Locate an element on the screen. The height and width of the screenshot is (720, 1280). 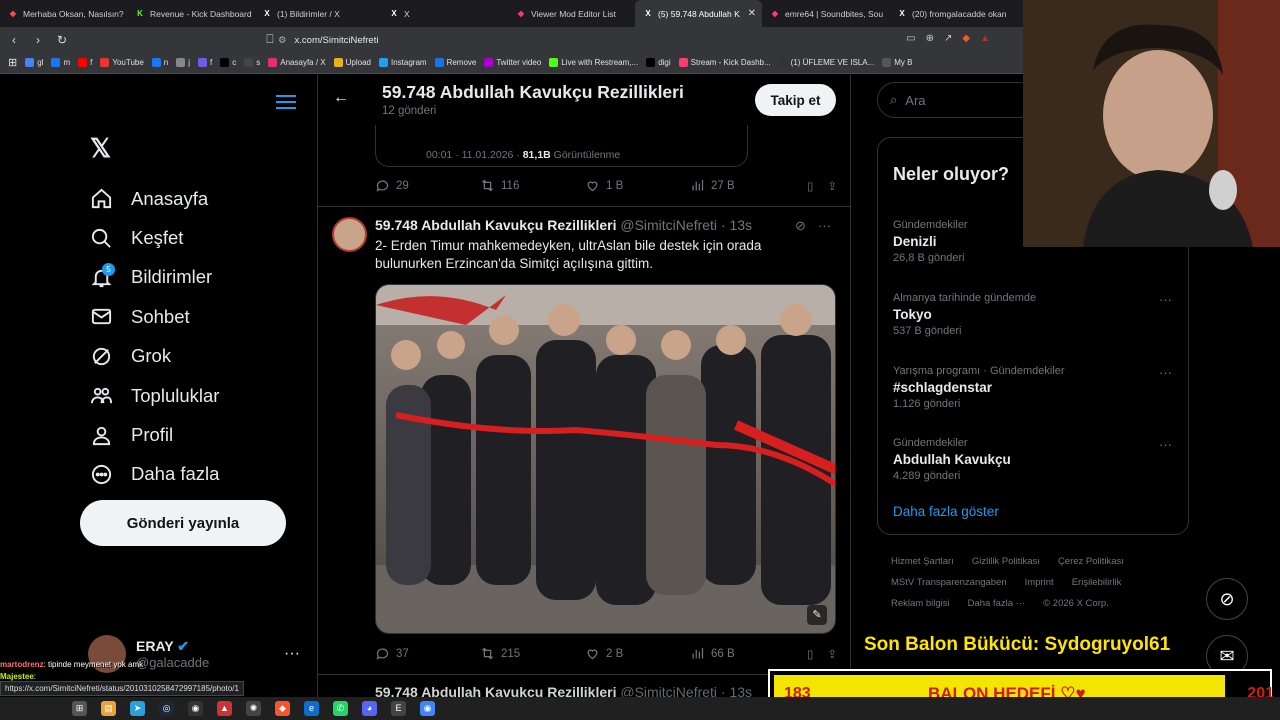
previous-media-card: 00:01 · 11.01.2026 · 81,1B Görüntülenme is located at coordinates (561, 146).